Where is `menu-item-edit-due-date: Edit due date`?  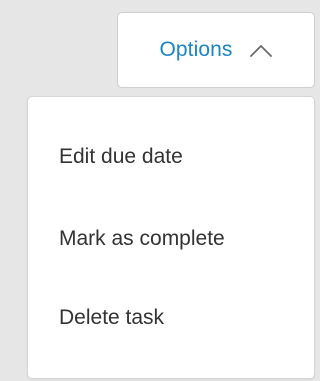
menu-item-edit-due-date: Edit due date is located at coordinates (121, 157).